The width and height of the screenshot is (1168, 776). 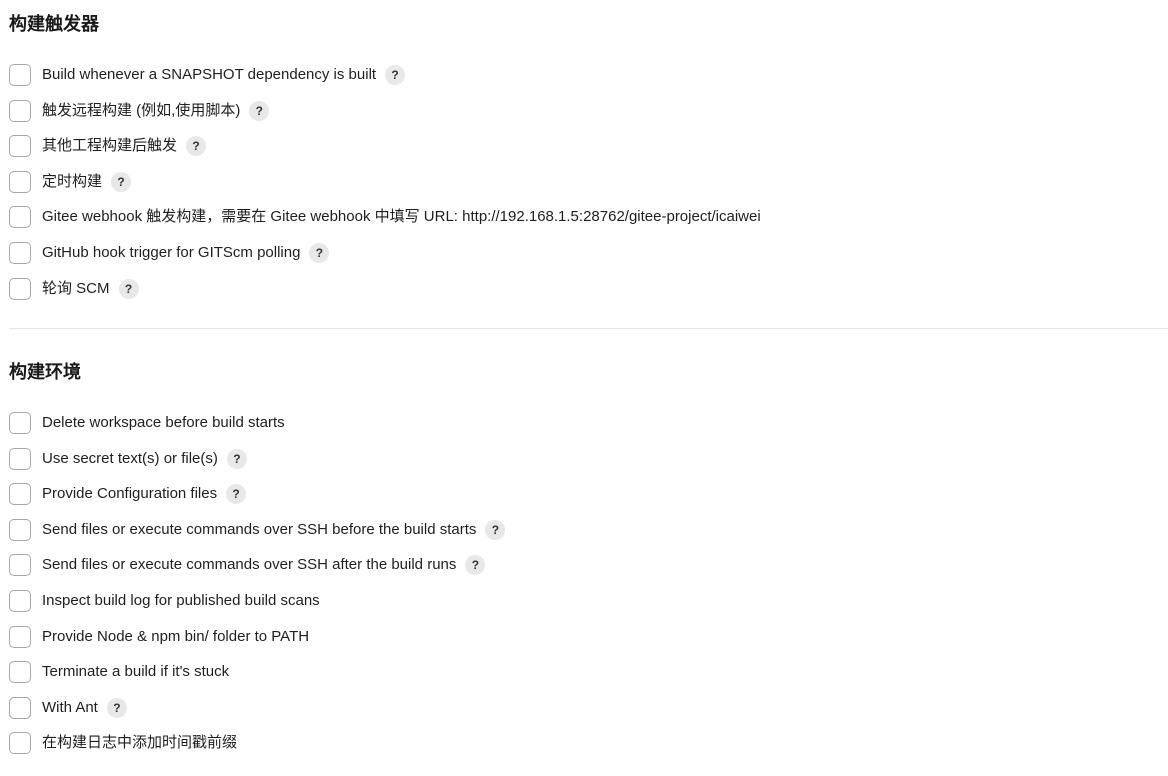 I want to click on option-label: 在构建日志中添加时间戳前缀, so click(x=139, y=743).